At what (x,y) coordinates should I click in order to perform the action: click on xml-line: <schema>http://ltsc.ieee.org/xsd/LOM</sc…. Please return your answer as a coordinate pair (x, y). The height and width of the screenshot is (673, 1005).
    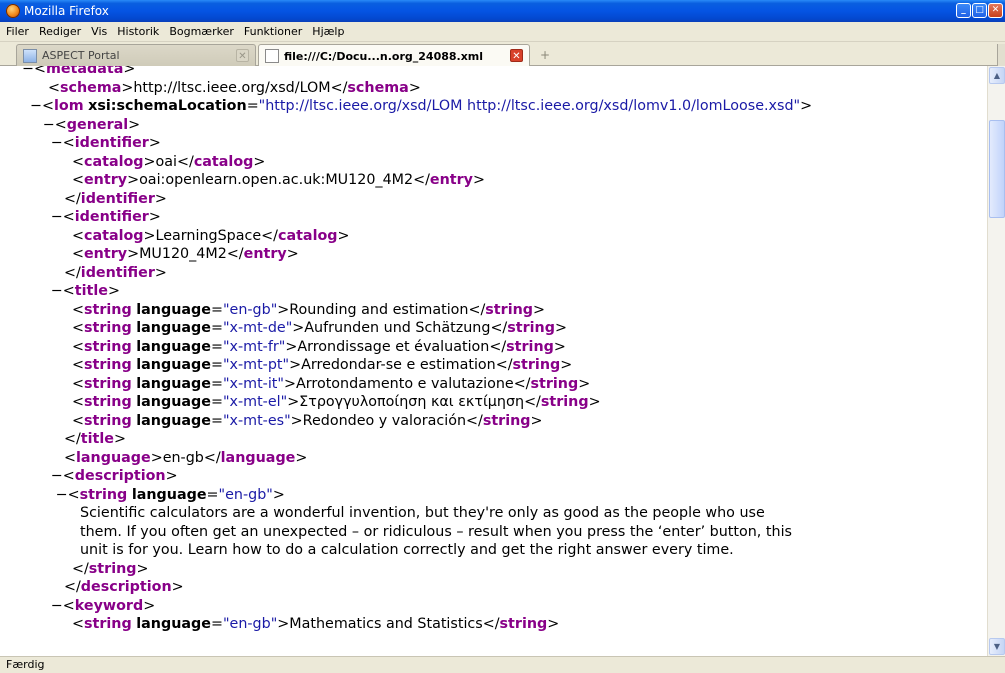
    Looking at the image, I should click on (234, 87).